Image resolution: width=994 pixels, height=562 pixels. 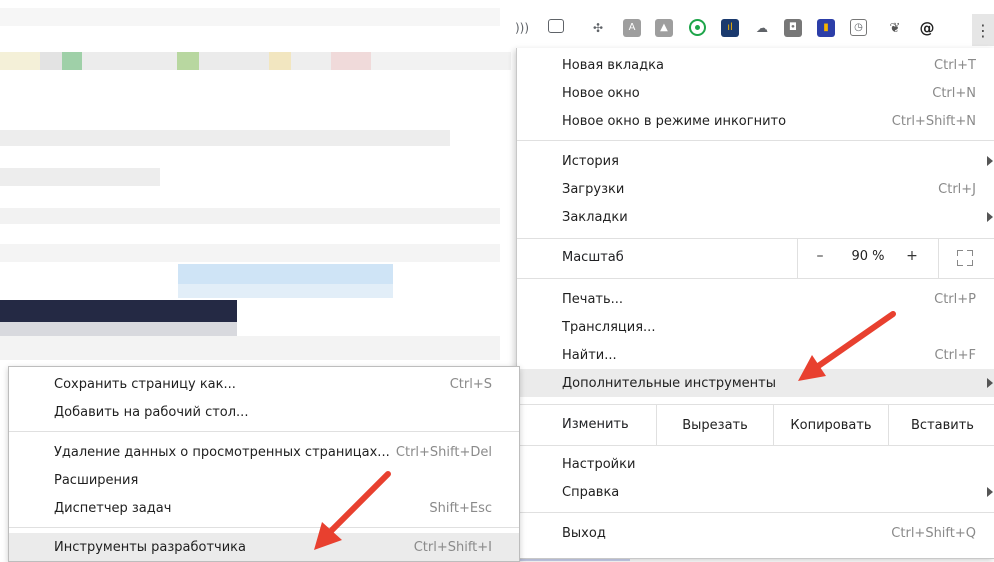 I want to click on menu-item-label: Новое окно в режиме инкогнито, so click(x=674, y=121).